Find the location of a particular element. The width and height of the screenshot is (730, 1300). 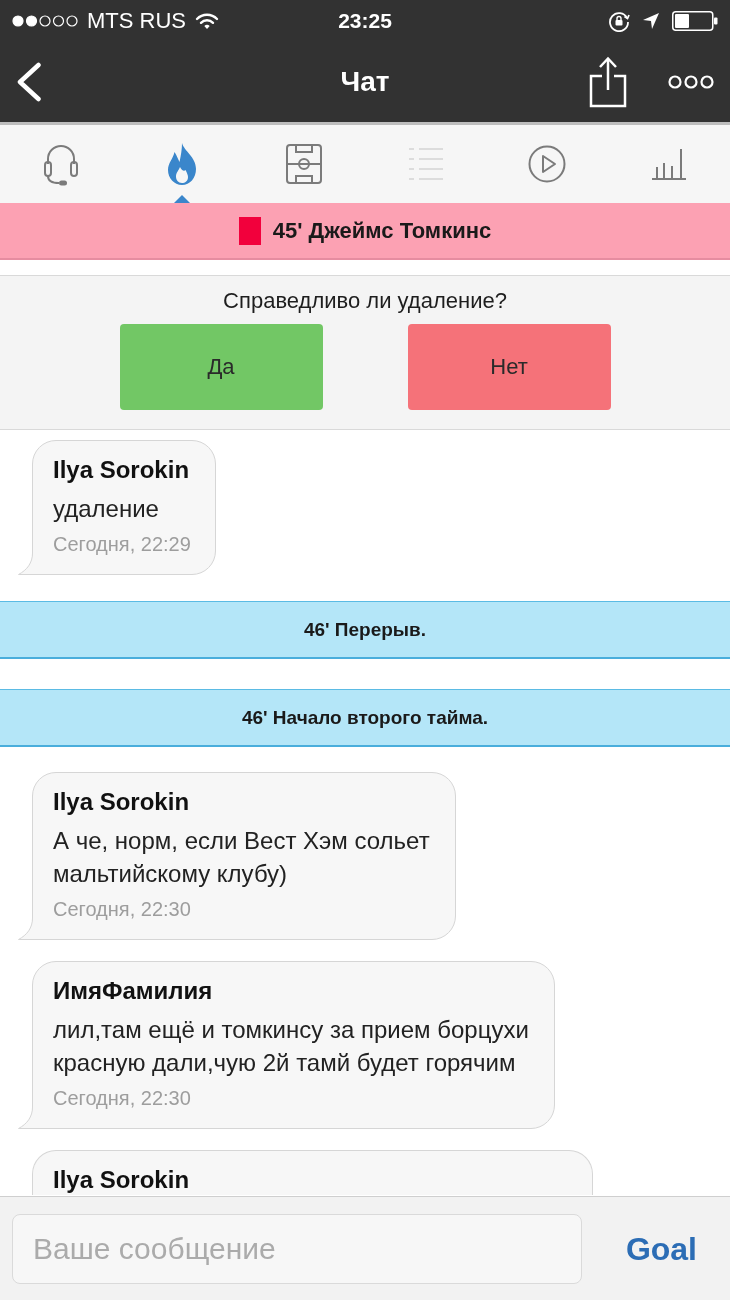

event-text: 45' Джеймс Томкинс is located at coordinates (382, 230).